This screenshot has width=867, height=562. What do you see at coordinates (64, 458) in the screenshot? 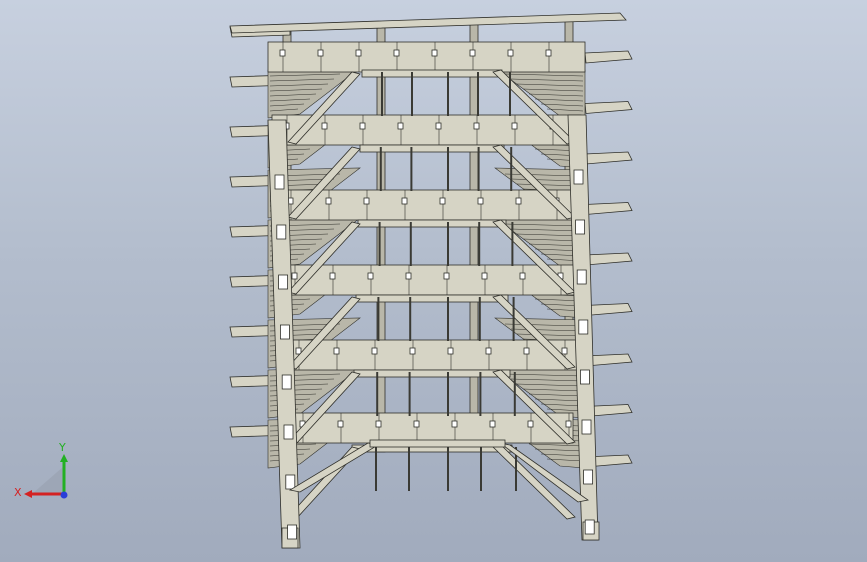
I see `y-axis-arrowhead` at bounding box center [64, 458].